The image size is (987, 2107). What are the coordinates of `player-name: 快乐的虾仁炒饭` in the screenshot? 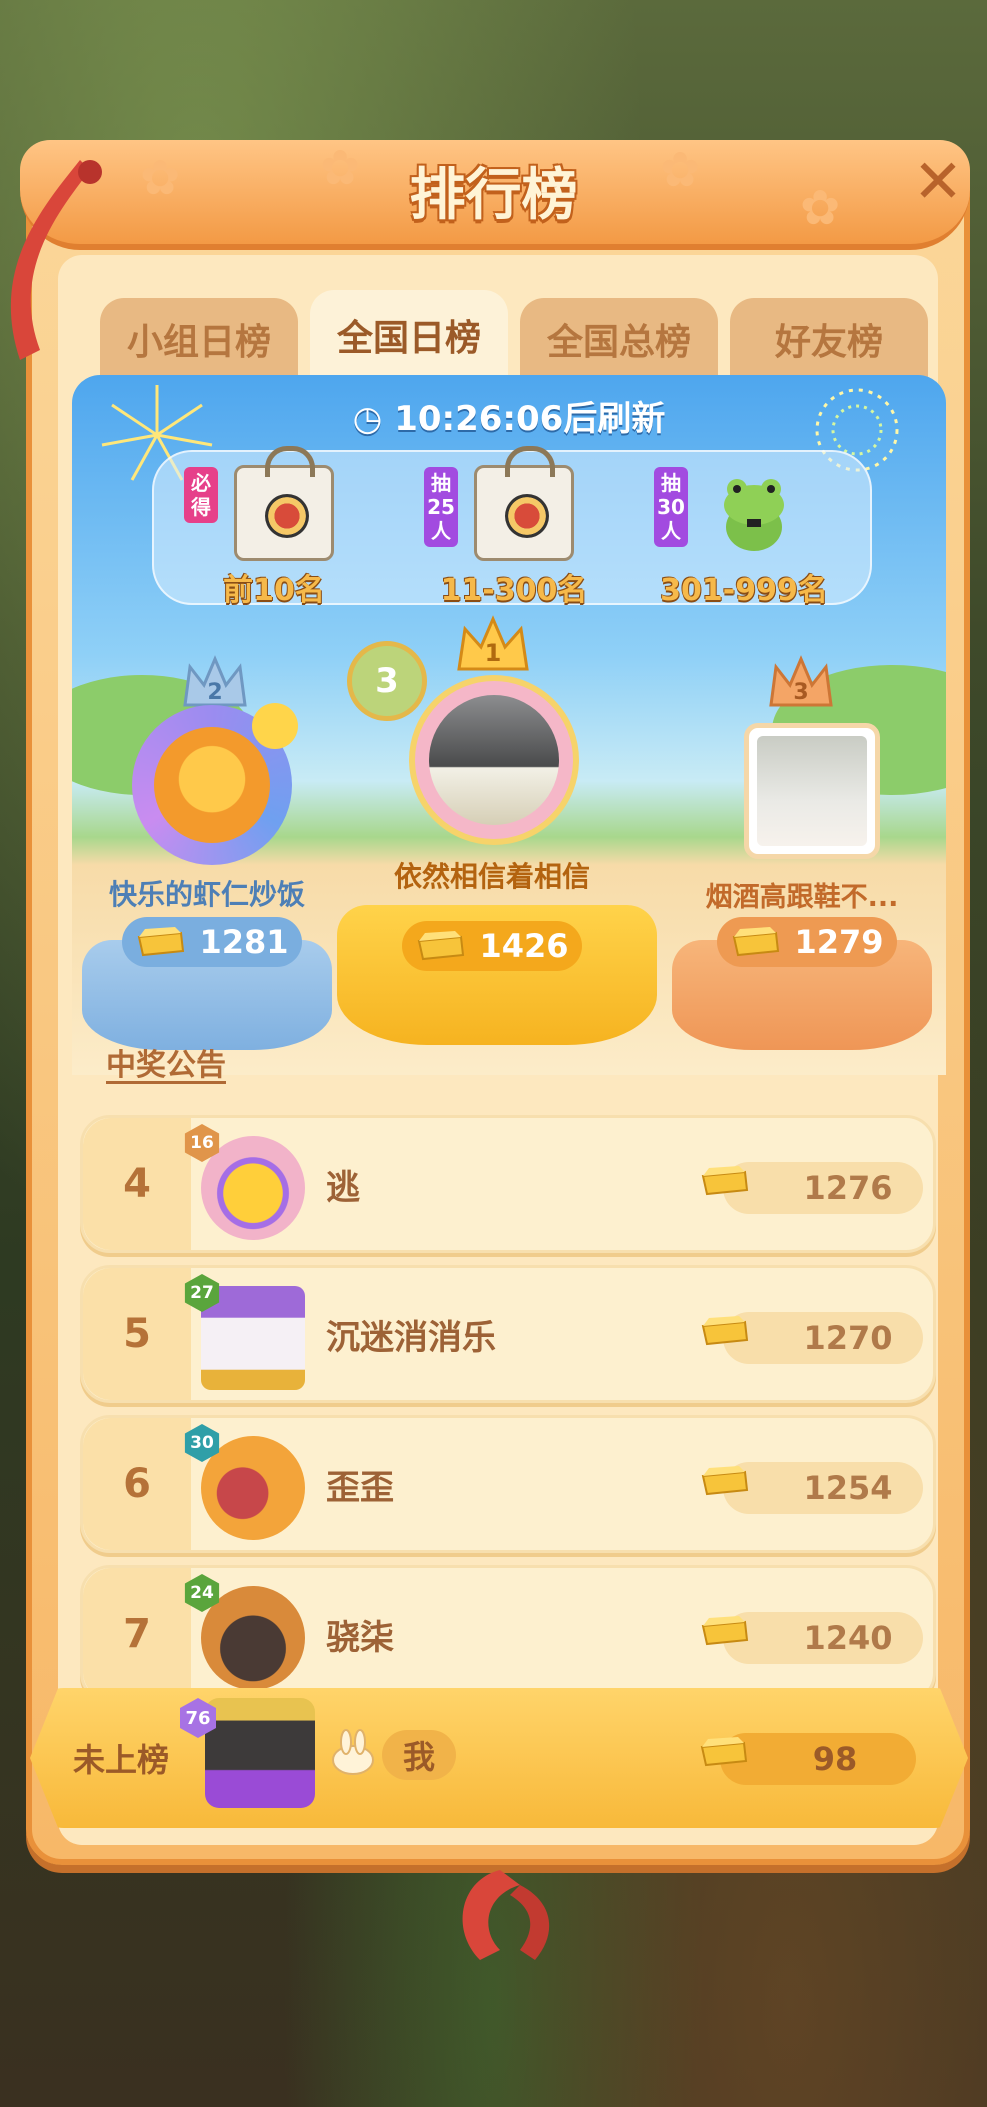 It's located at (206, 894).